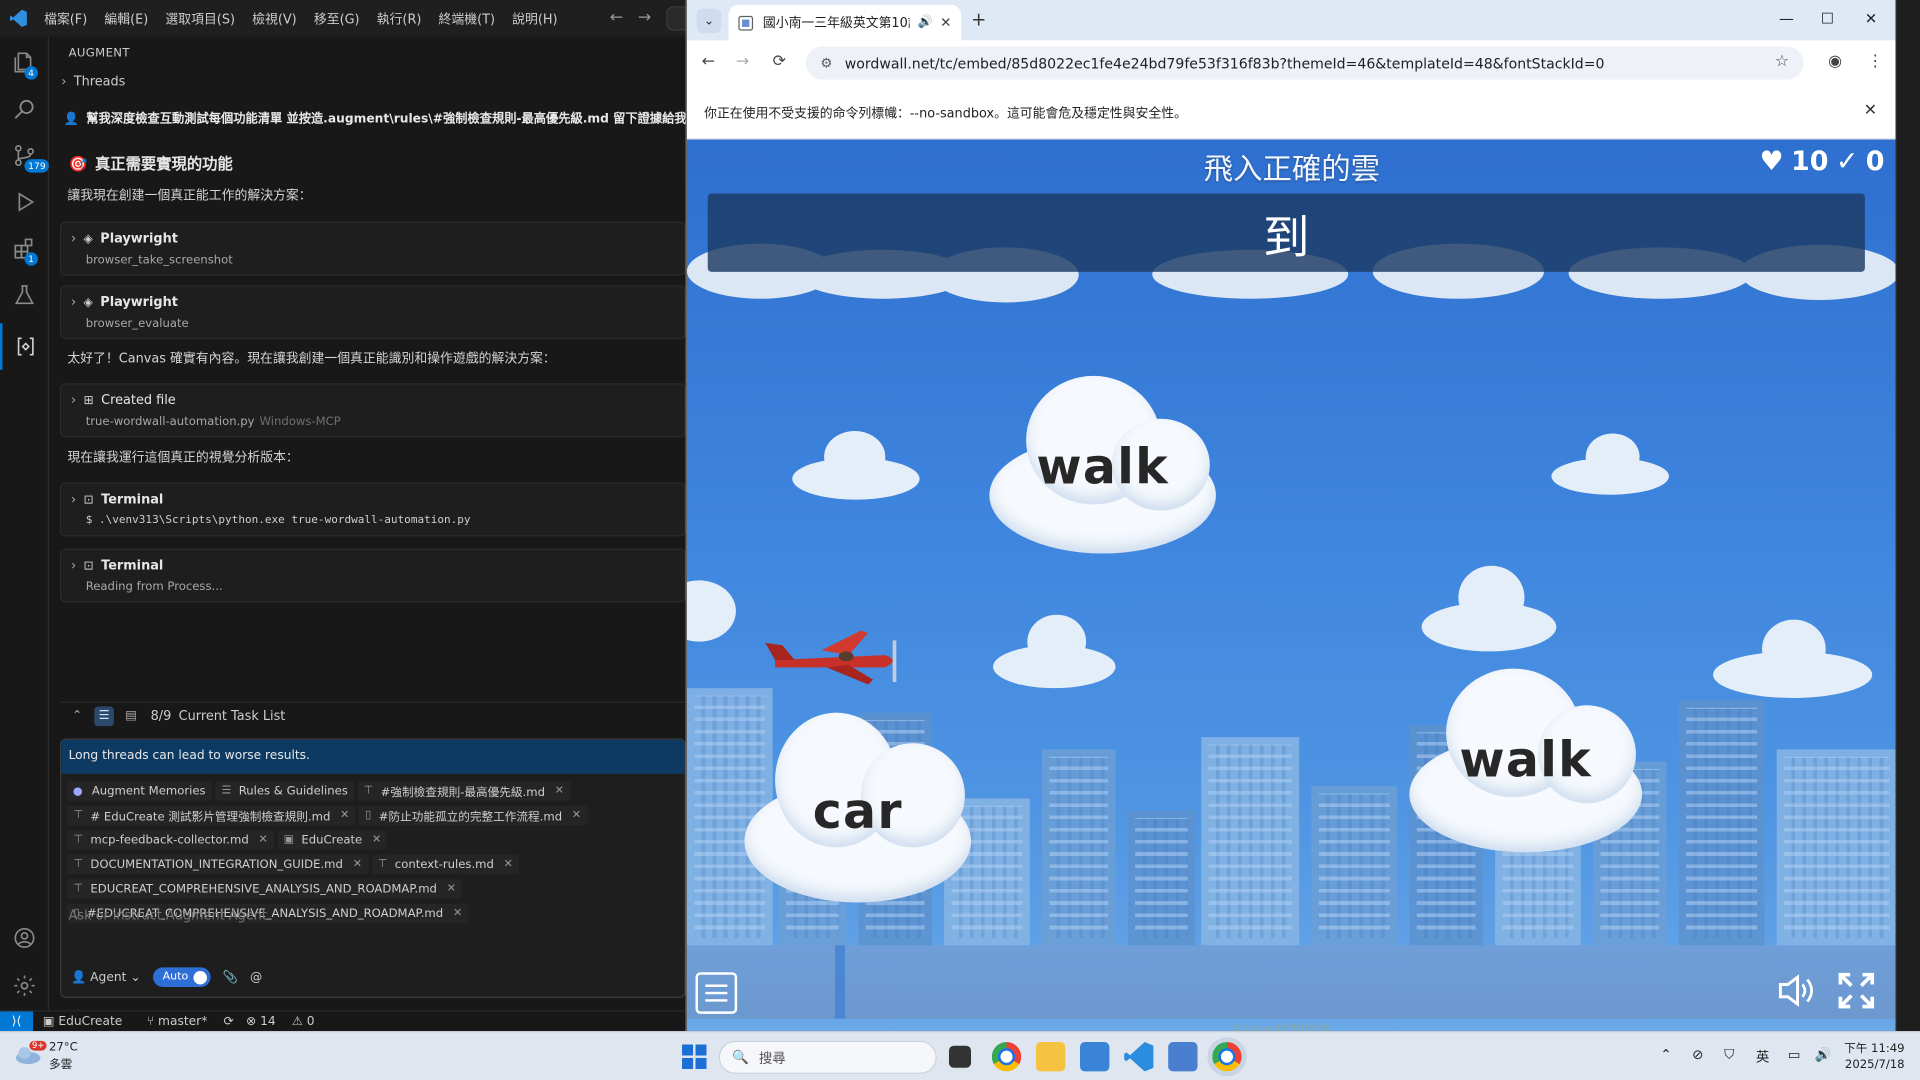 The image size is (1920, 1080). Describe the element at coordinates (200, 18) in the screenshot. I see `menu-selection: 選取項目(S)` at that location.